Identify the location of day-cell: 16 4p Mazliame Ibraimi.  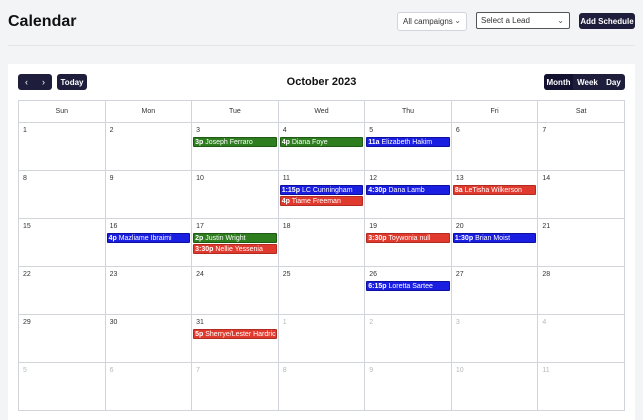
(148, 242).